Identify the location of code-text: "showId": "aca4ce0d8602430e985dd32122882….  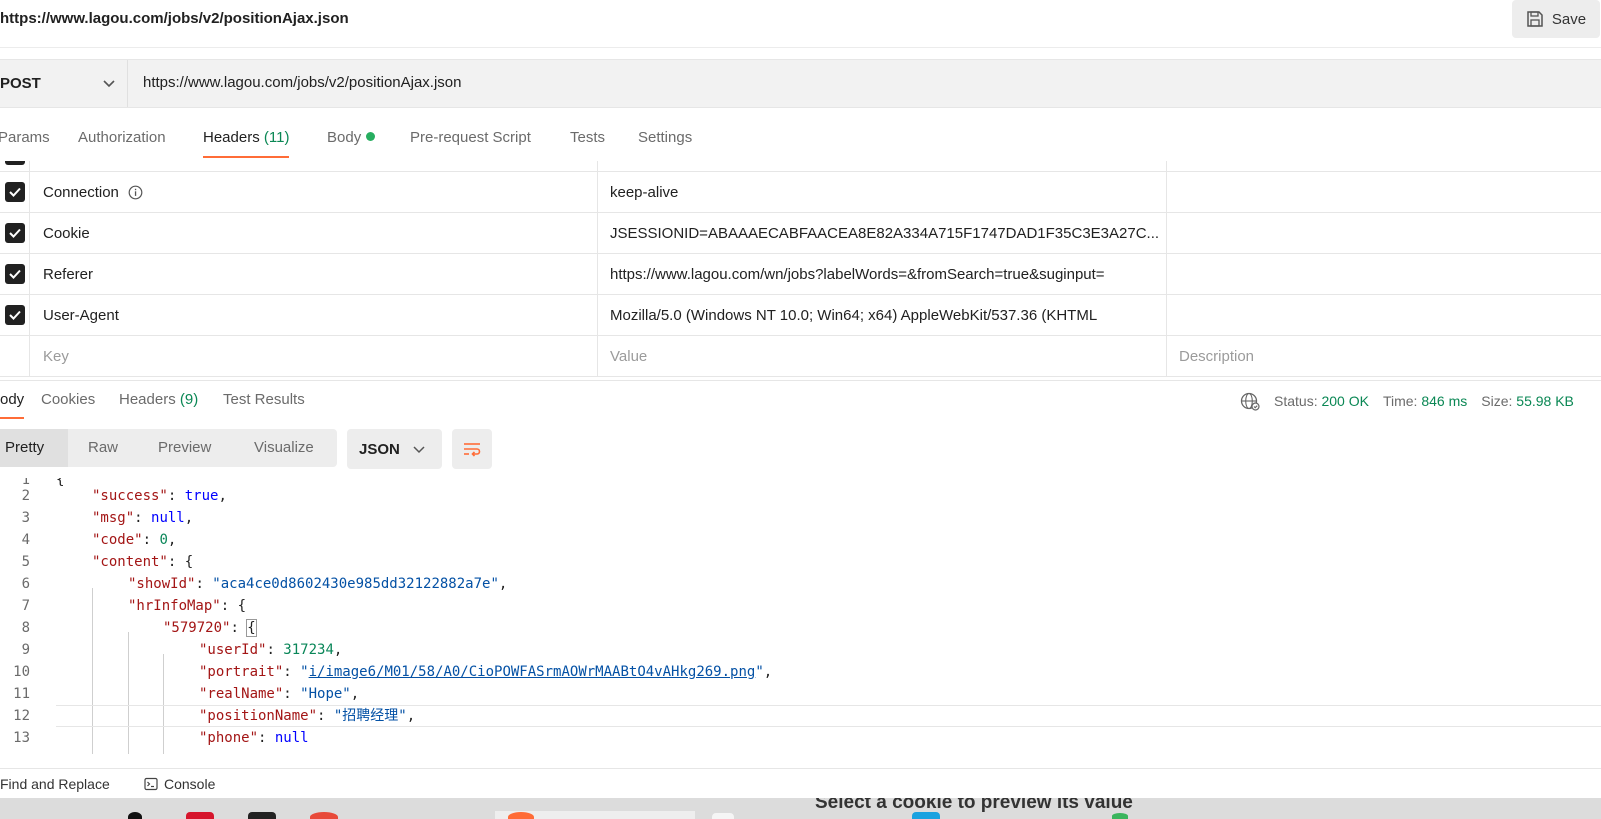
(318, 584).